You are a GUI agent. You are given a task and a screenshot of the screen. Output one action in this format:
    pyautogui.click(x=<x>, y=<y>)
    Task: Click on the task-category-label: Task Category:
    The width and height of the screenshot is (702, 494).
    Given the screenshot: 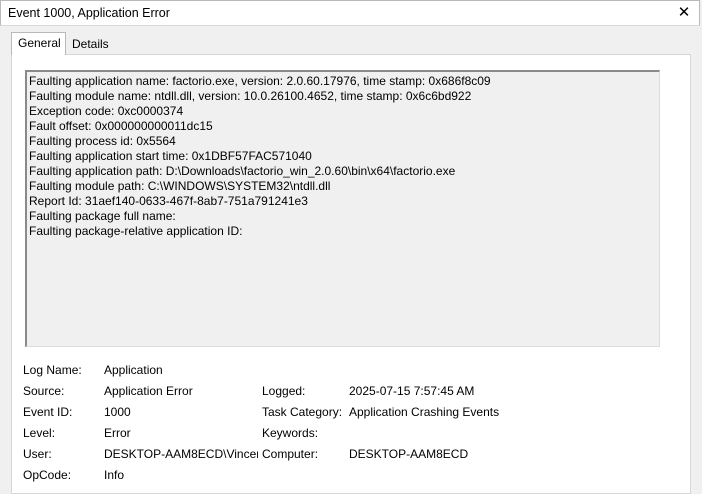 What is the action you would take?
    pyautogui.click(x=302, y=412)
    